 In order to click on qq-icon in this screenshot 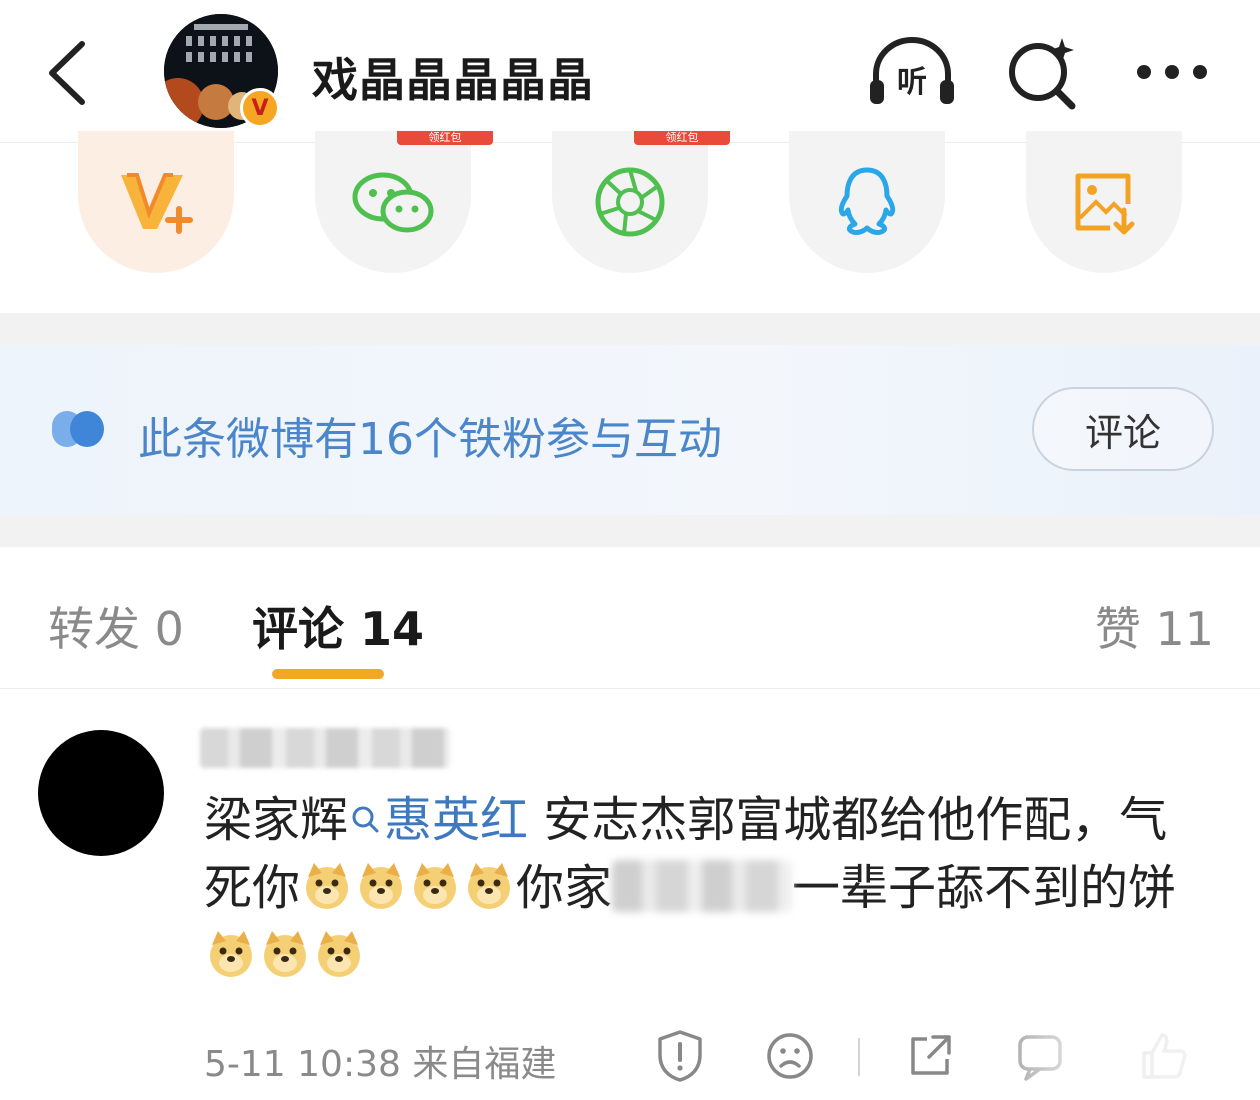, I will do `click(867, 201)`.